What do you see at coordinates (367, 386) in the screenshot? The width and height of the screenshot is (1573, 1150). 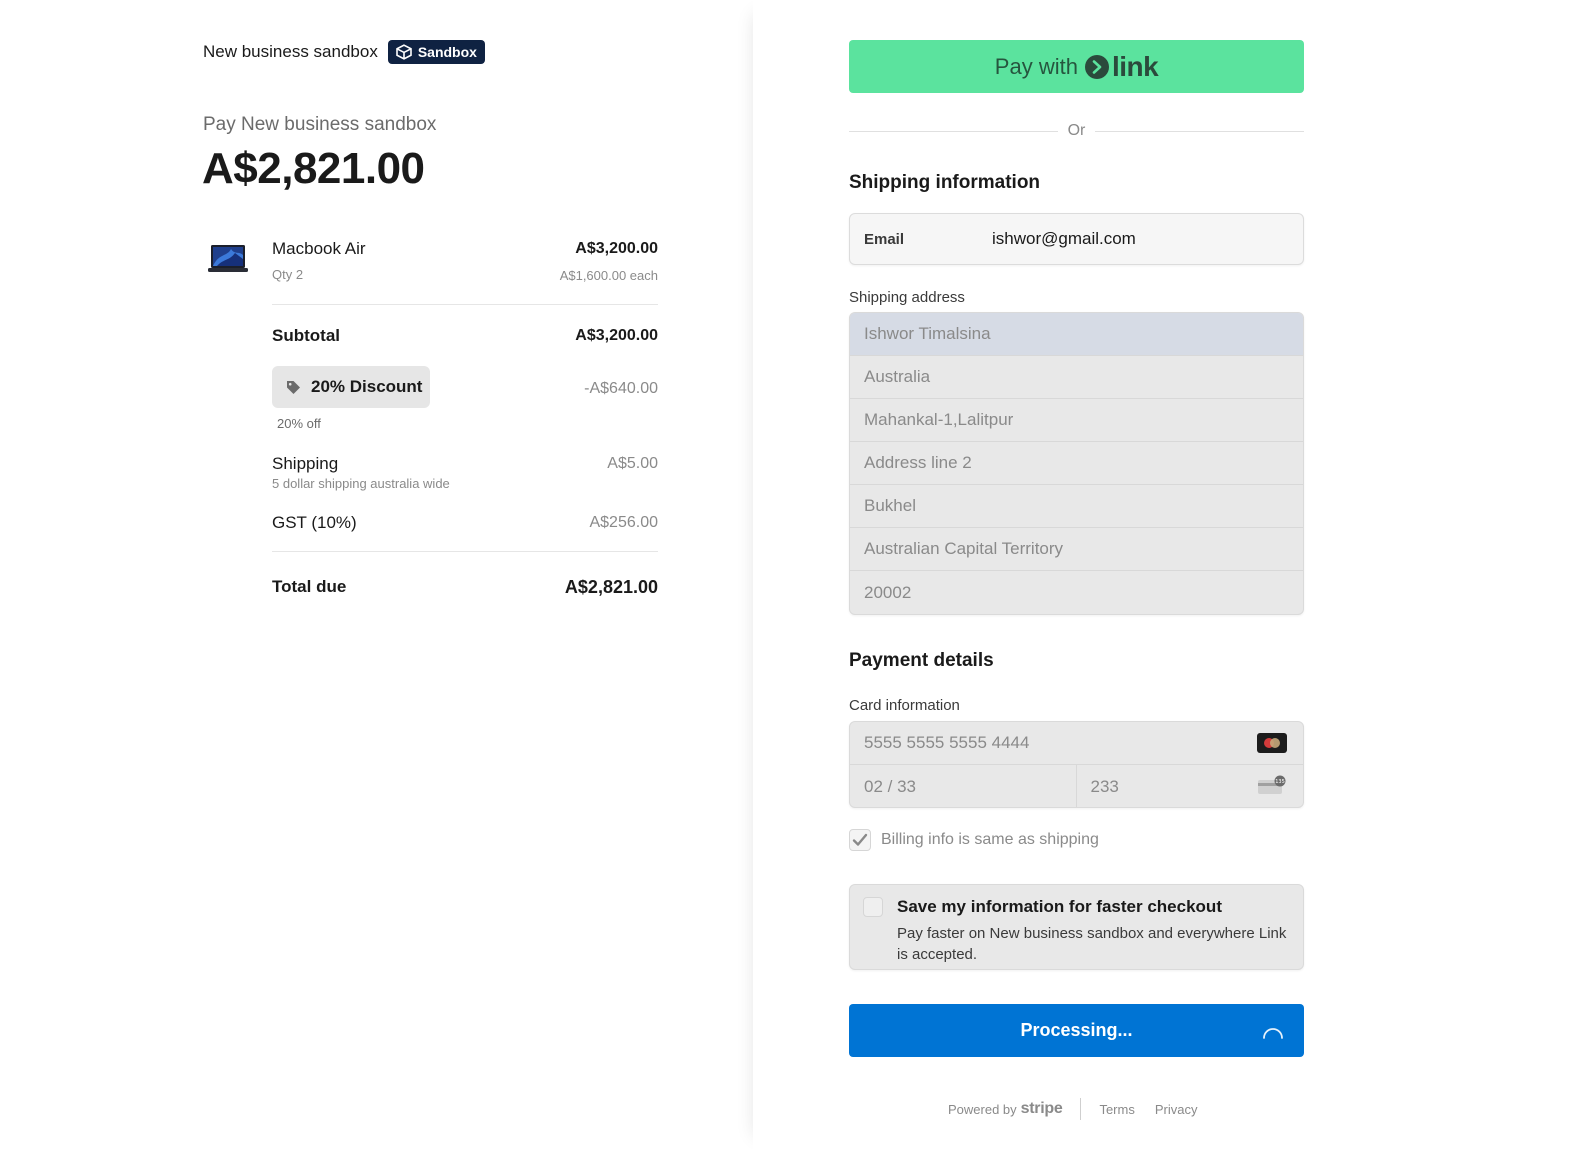 I see `discount-label: 20% Discount` at bounding box center [367, 386].